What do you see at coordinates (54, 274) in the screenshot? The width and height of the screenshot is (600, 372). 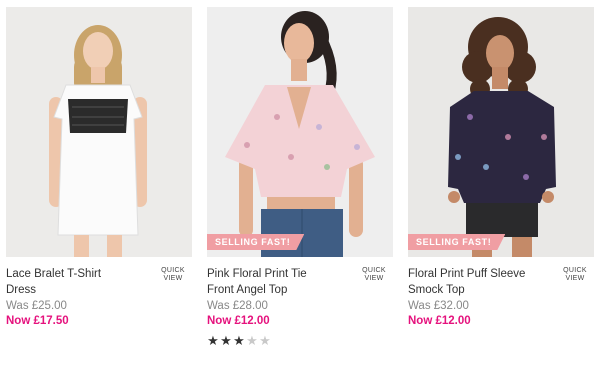 I see `product-title-line: Lace Bralet T-Shirt` at bounding box center [54, 274].